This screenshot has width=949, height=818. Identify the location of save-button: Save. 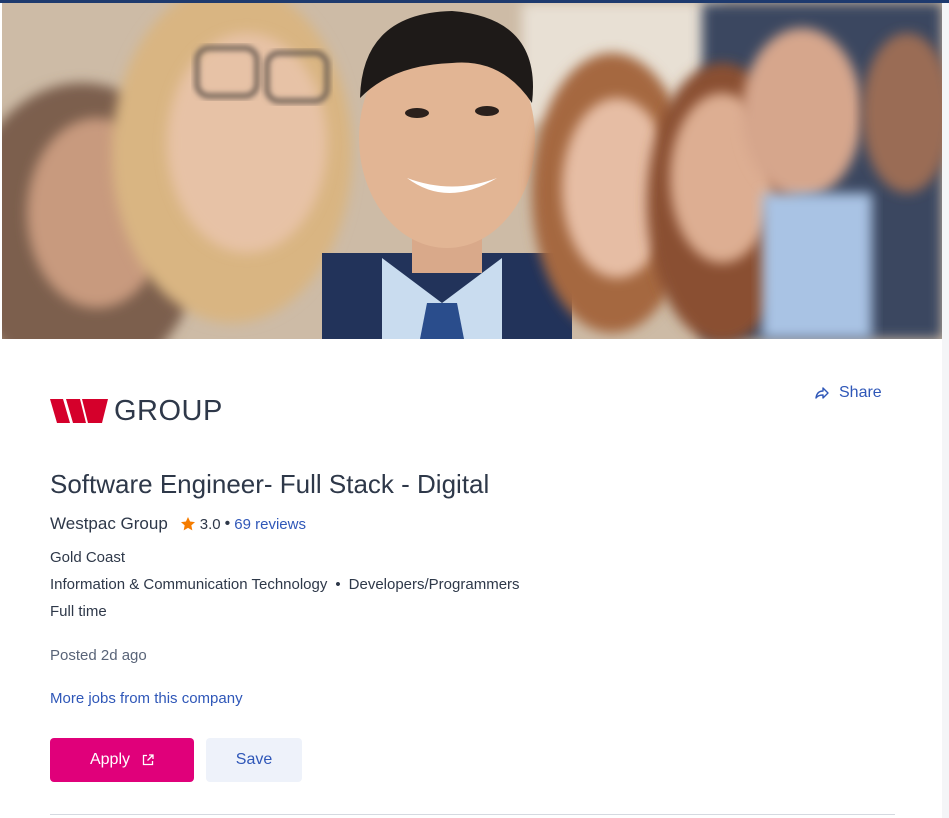
(254, 760).